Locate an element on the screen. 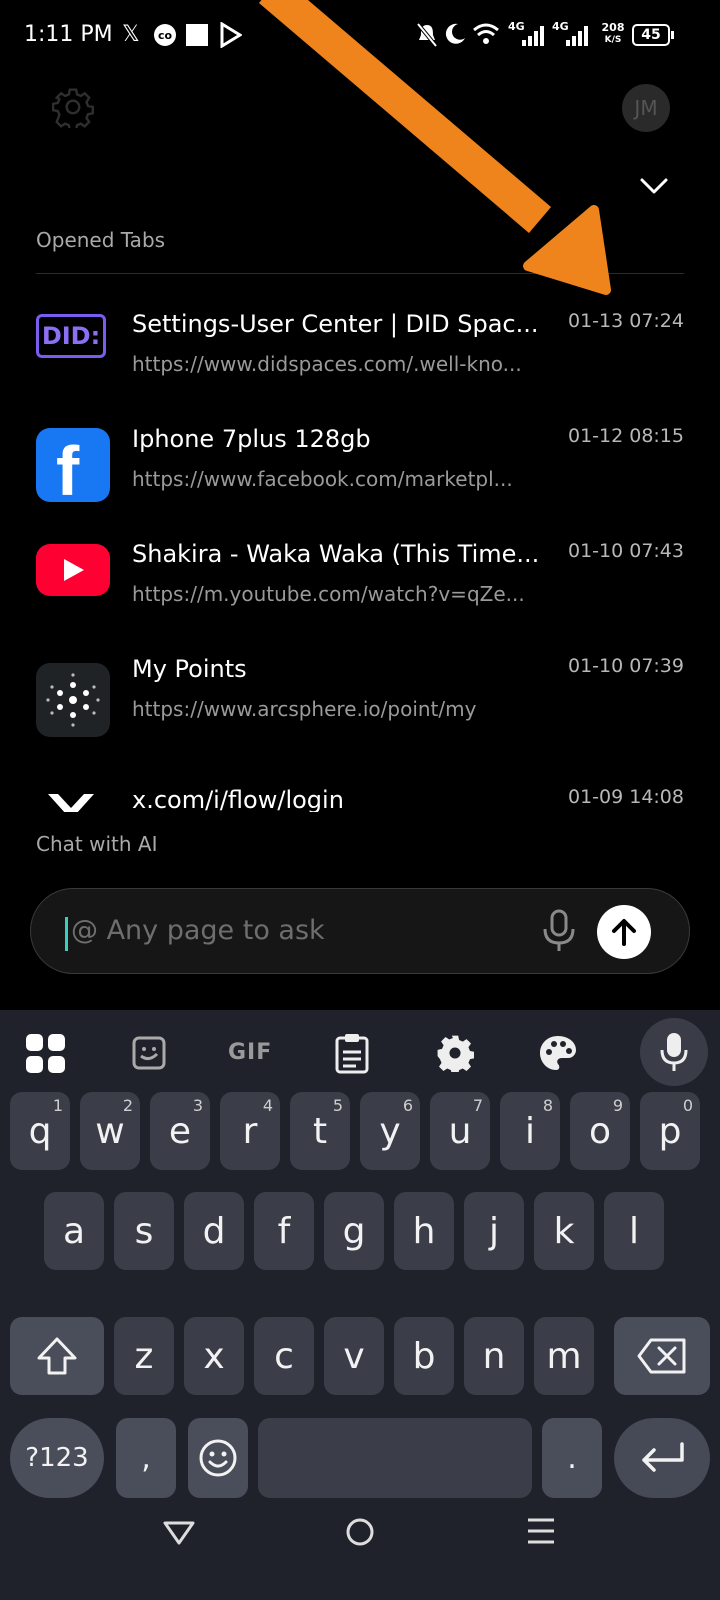 Image resolution: width=720 pixels, height=1600 pixels. enter-arrow-icon is located at coordinates (663, 1457).